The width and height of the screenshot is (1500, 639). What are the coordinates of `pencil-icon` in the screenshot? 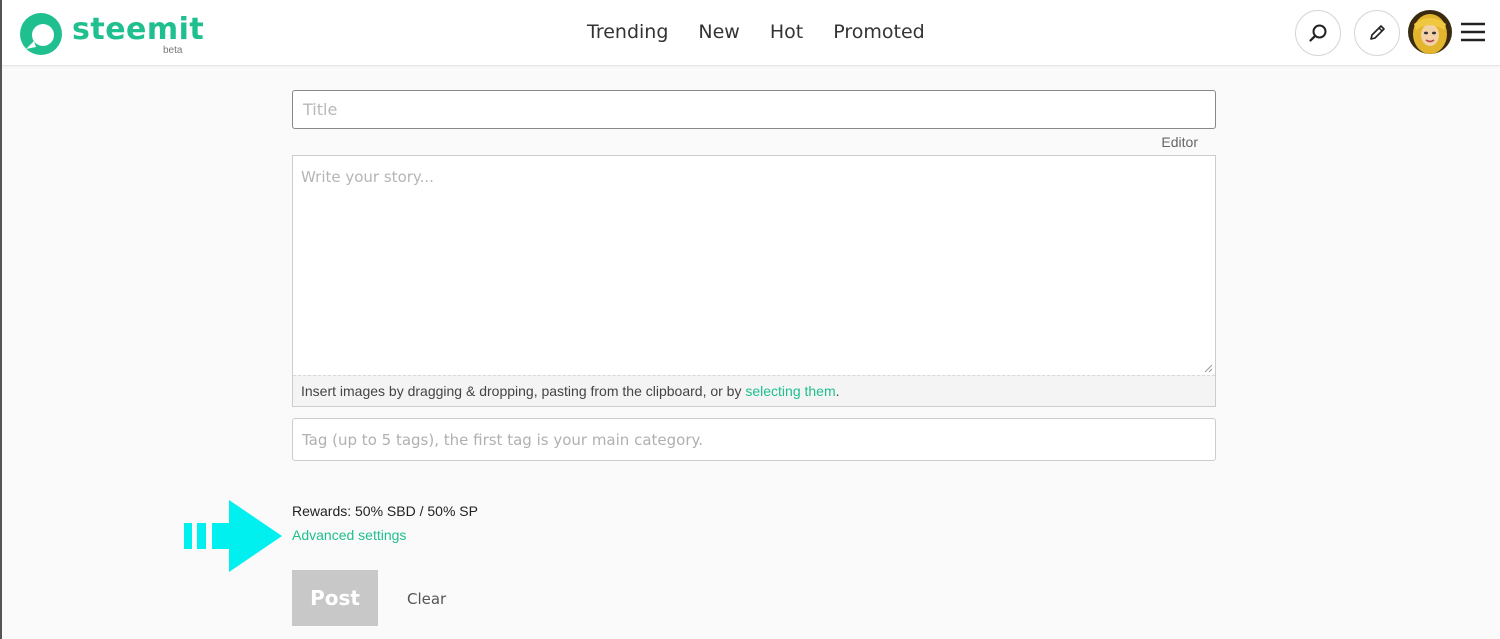 It's located at (1377, 32).